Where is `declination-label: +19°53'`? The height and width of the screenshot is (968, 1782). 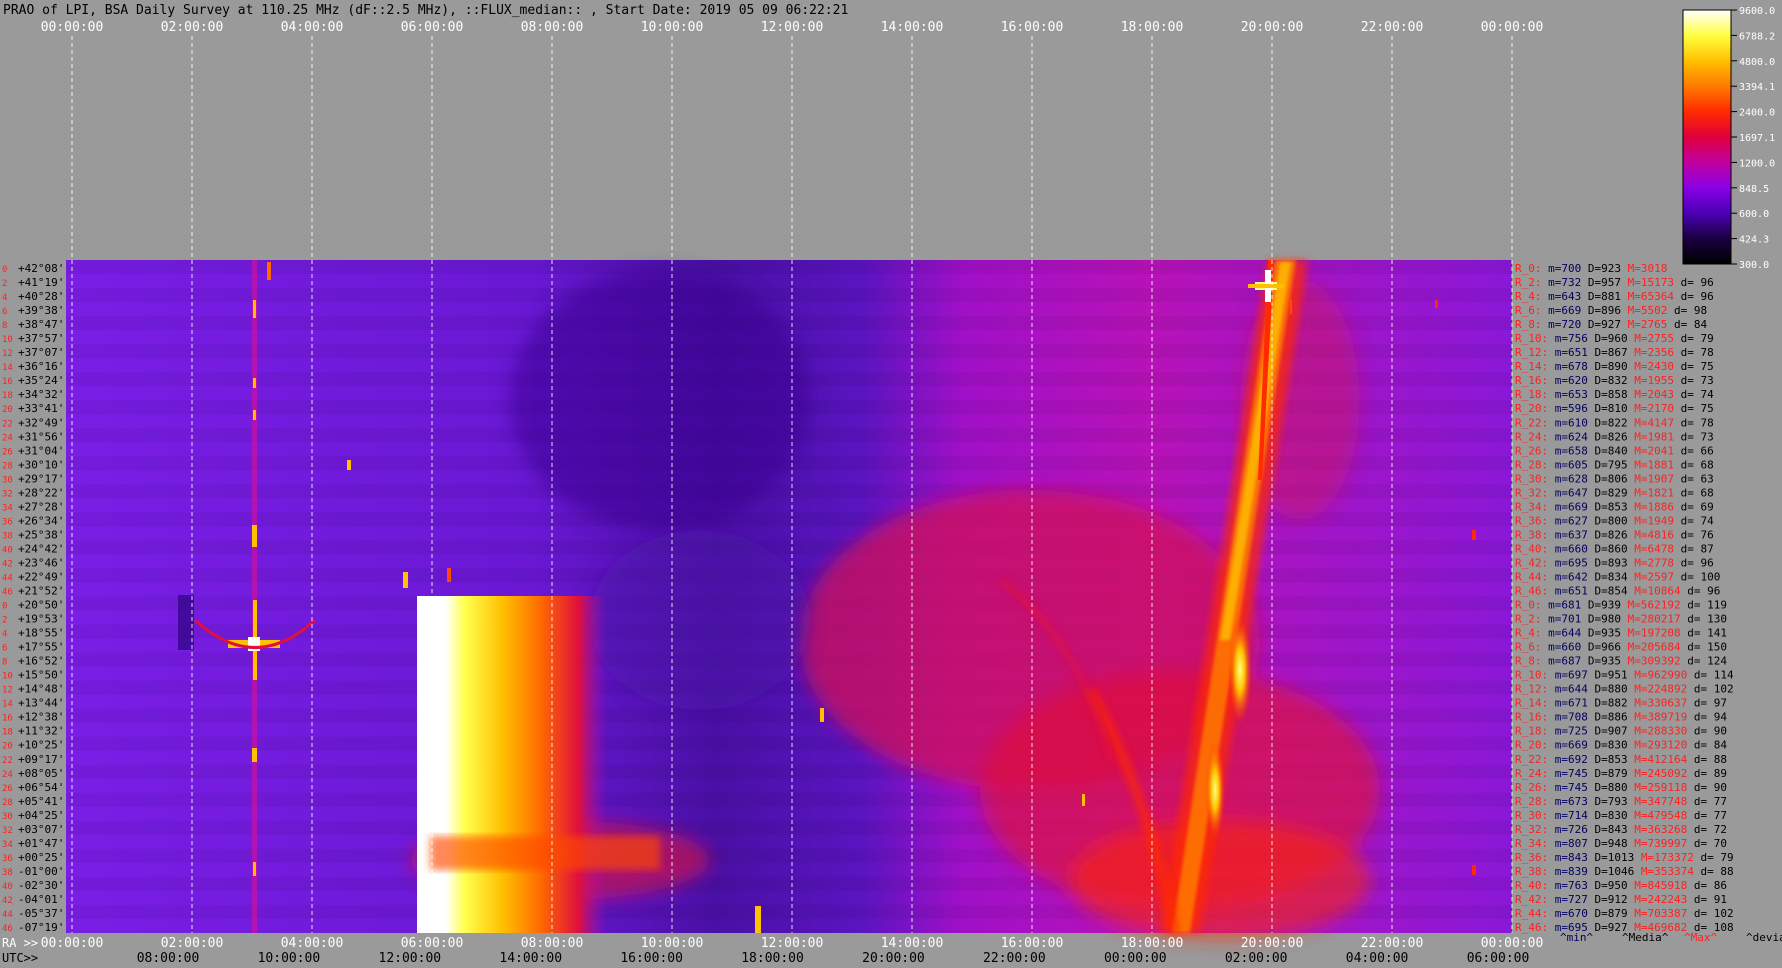
declination-label: +19°53' is located at coordinates (41, 619).